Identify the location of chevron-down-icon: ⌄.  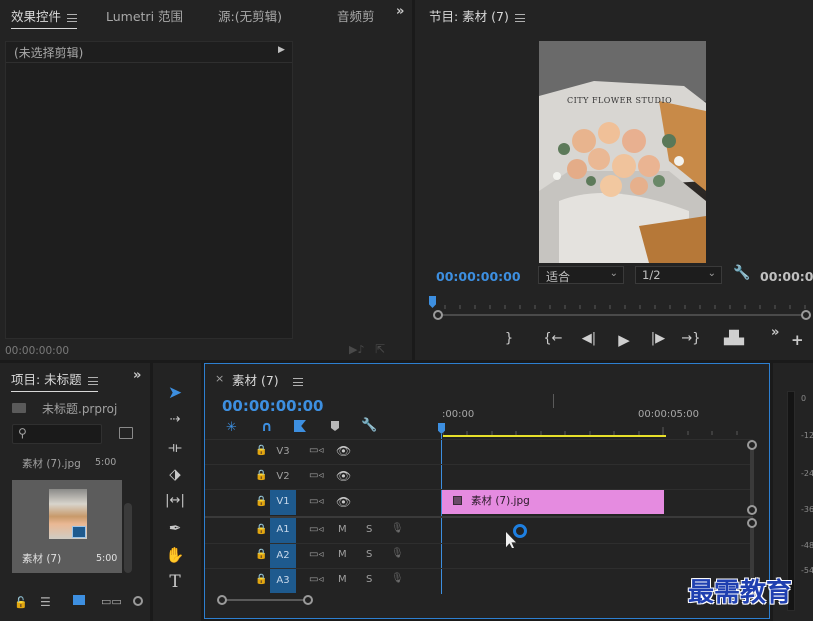
(613, 273).